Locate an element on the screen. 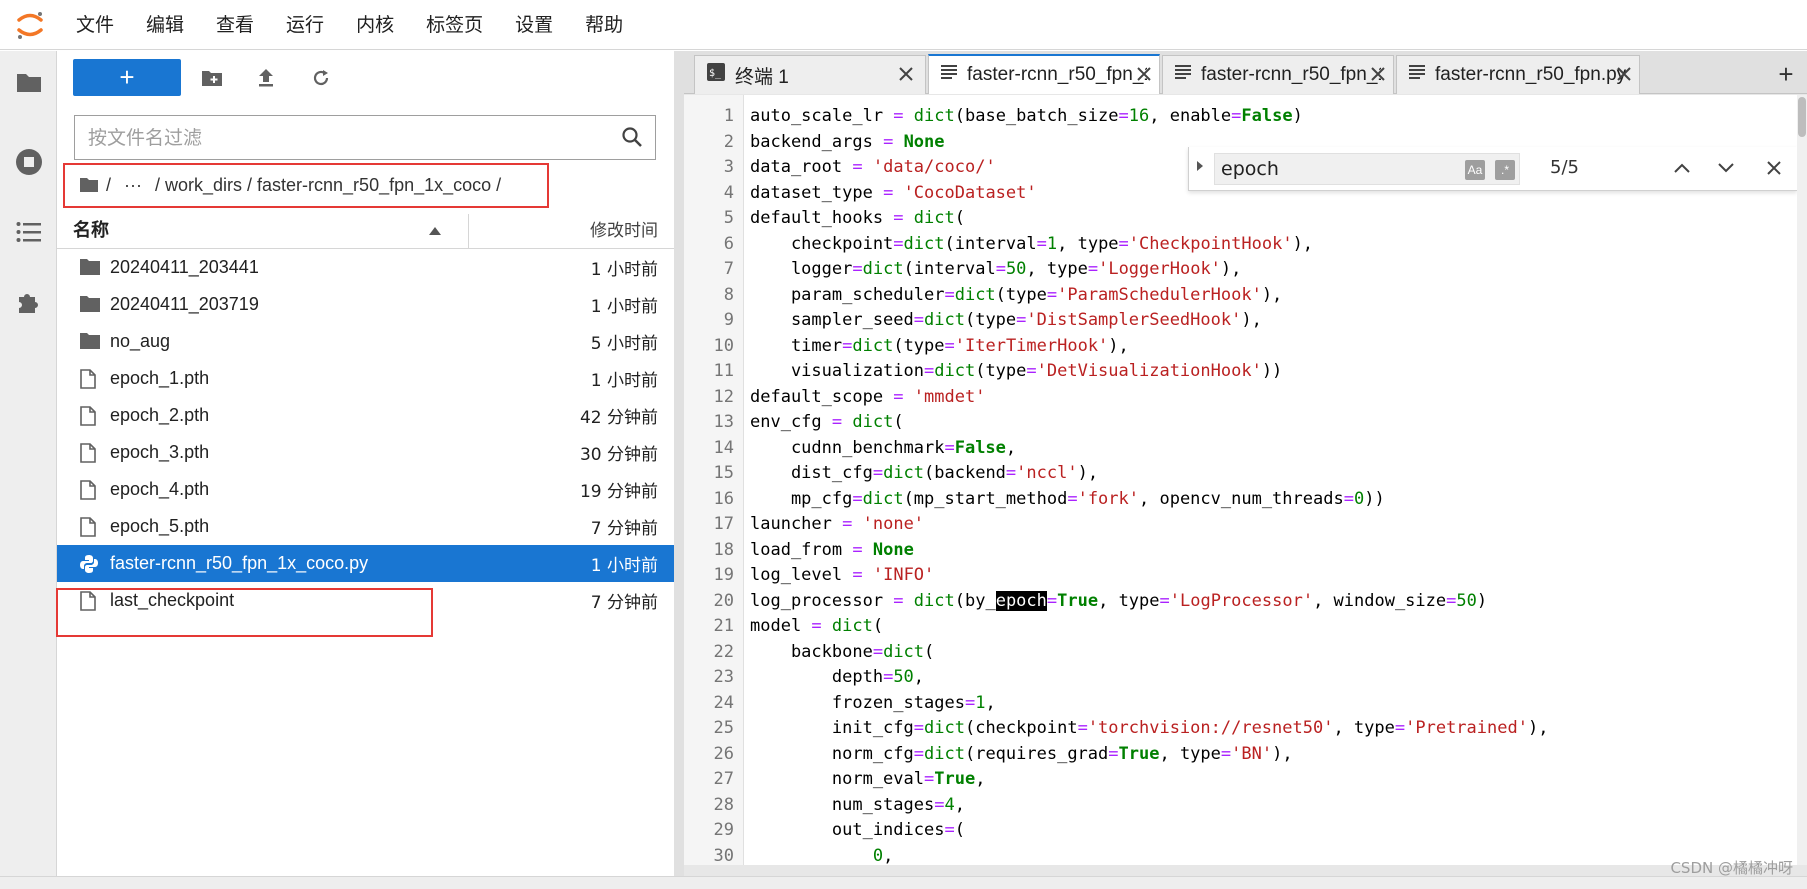  activity-bar is located at coordinates (28, 470).